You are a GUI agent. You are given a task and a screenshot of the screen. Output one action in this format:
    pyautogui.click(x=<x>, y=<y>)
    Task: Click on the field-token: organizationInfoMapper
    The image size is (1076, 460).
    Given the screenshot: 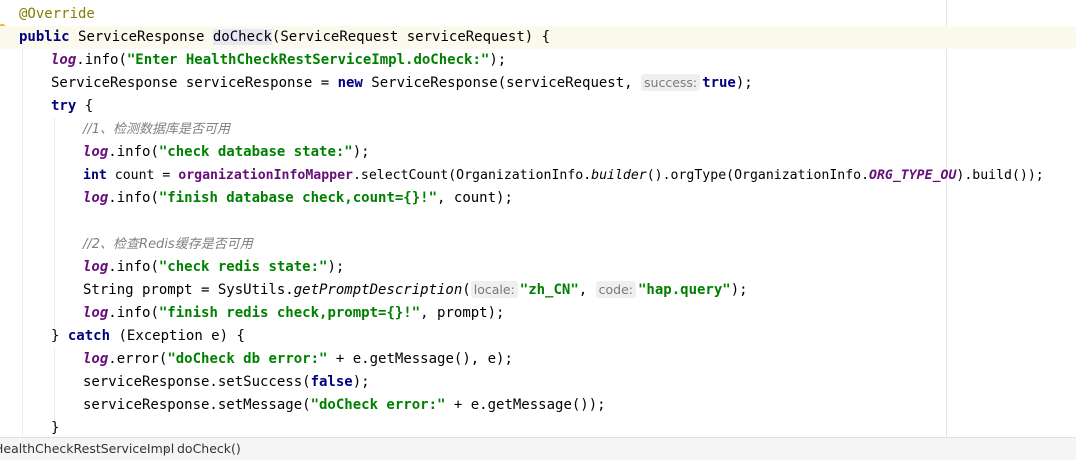 What is the action you would take?
    pyautogui.click(x=265, y=175)
    